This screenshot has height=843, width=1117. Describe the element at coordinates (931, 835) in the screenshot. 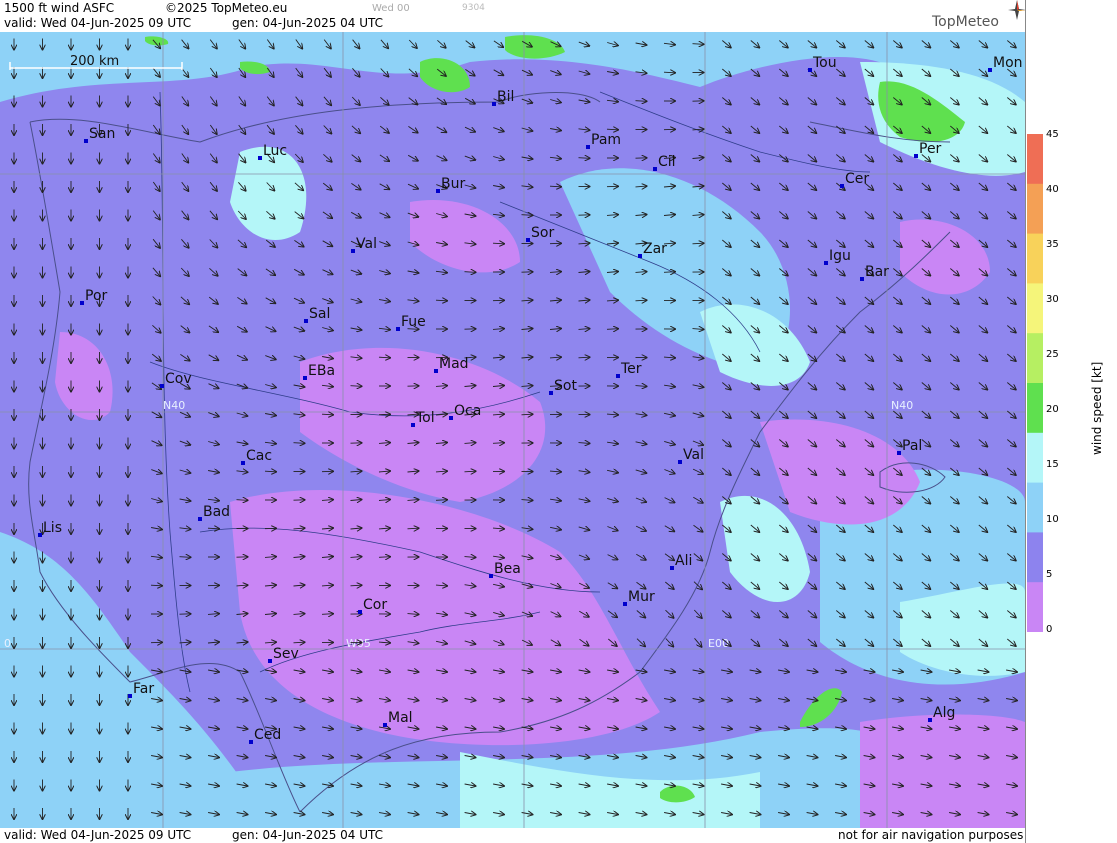

I see `disclaimer-text: not for air navigation purposes` at that location.